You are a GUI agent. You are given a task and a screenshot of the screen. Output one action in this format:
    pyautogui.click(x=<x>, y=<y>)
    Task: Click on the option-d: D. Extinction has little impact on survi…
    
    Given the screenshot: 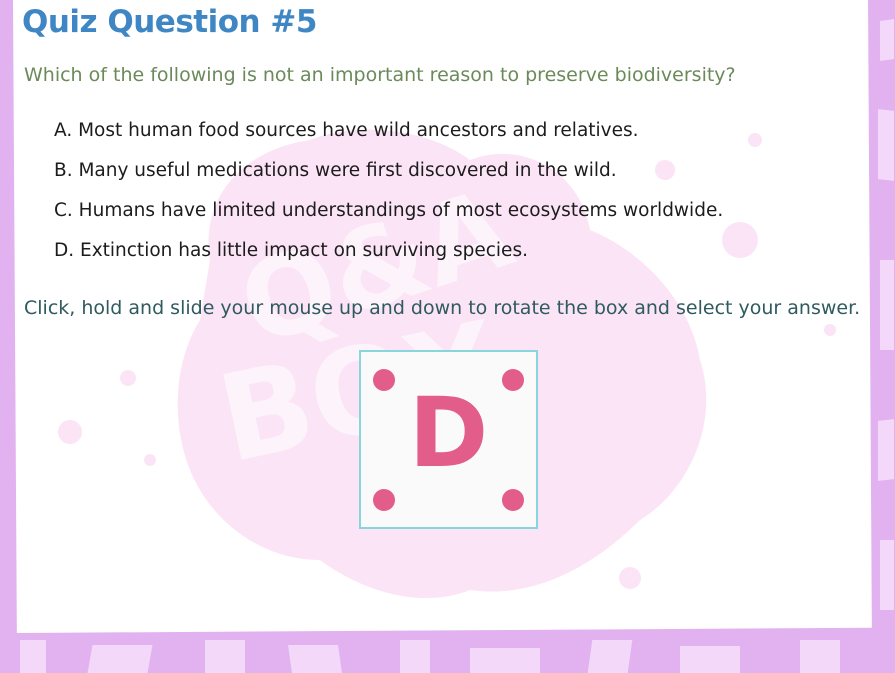 What is the action you would take?
    pyautogui.click(x=291, y=250)
    